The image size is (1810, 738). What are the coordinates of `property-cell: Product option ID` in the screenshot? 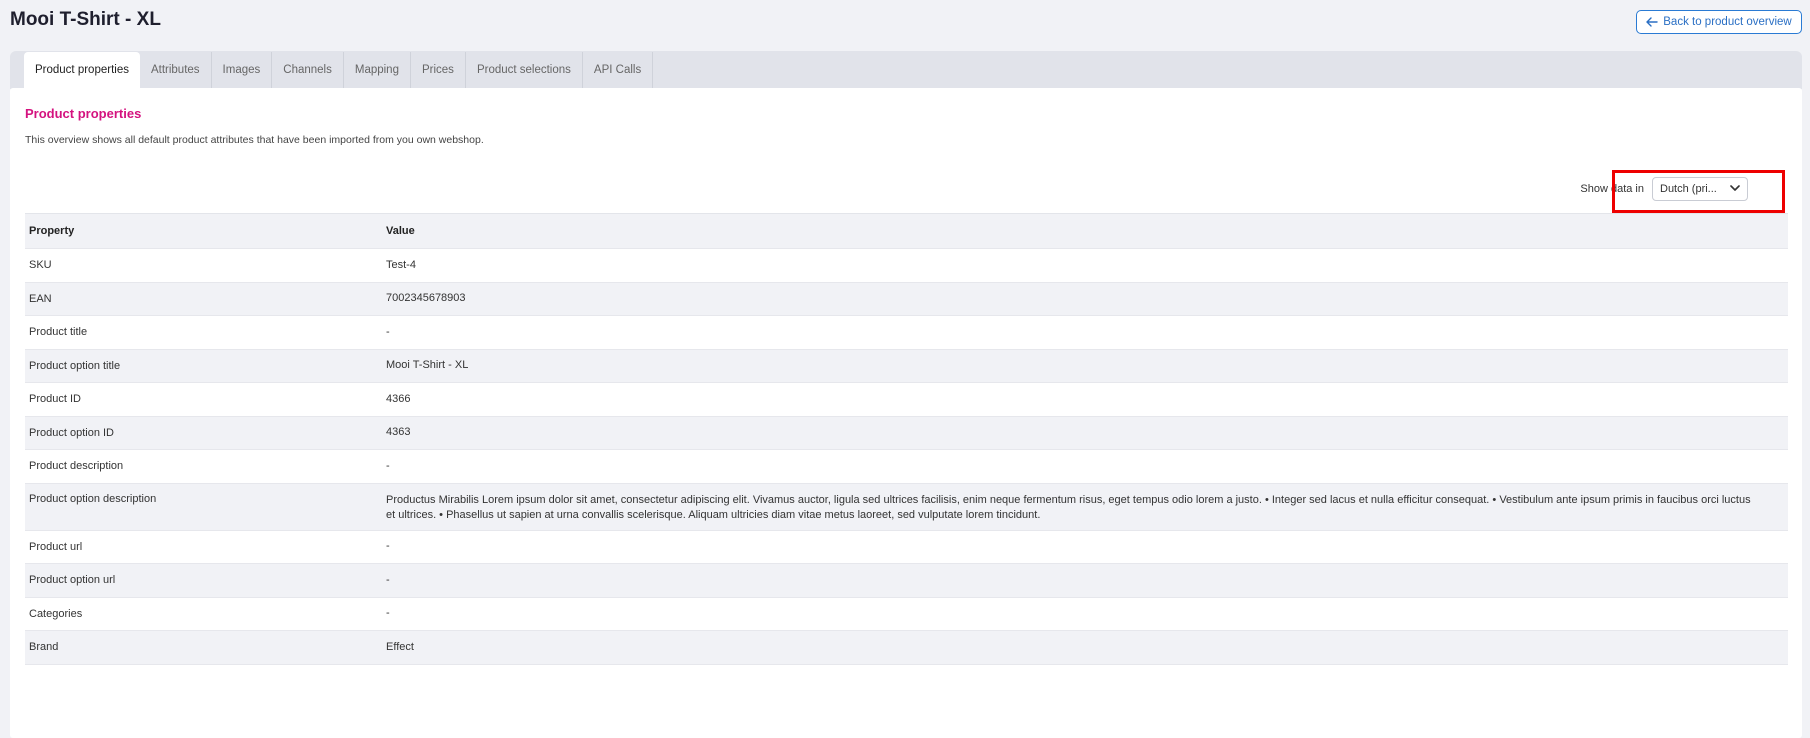 It's located at (71, 432).